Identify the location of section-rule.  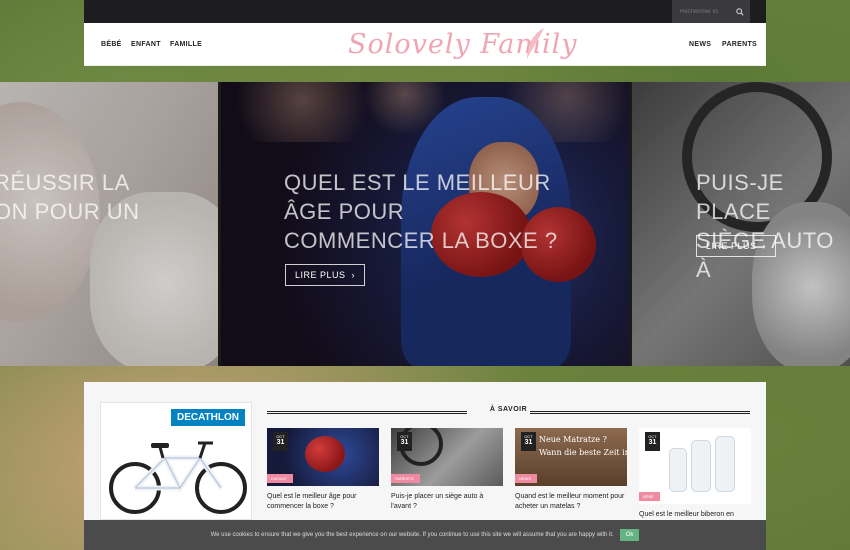
(640, 412).